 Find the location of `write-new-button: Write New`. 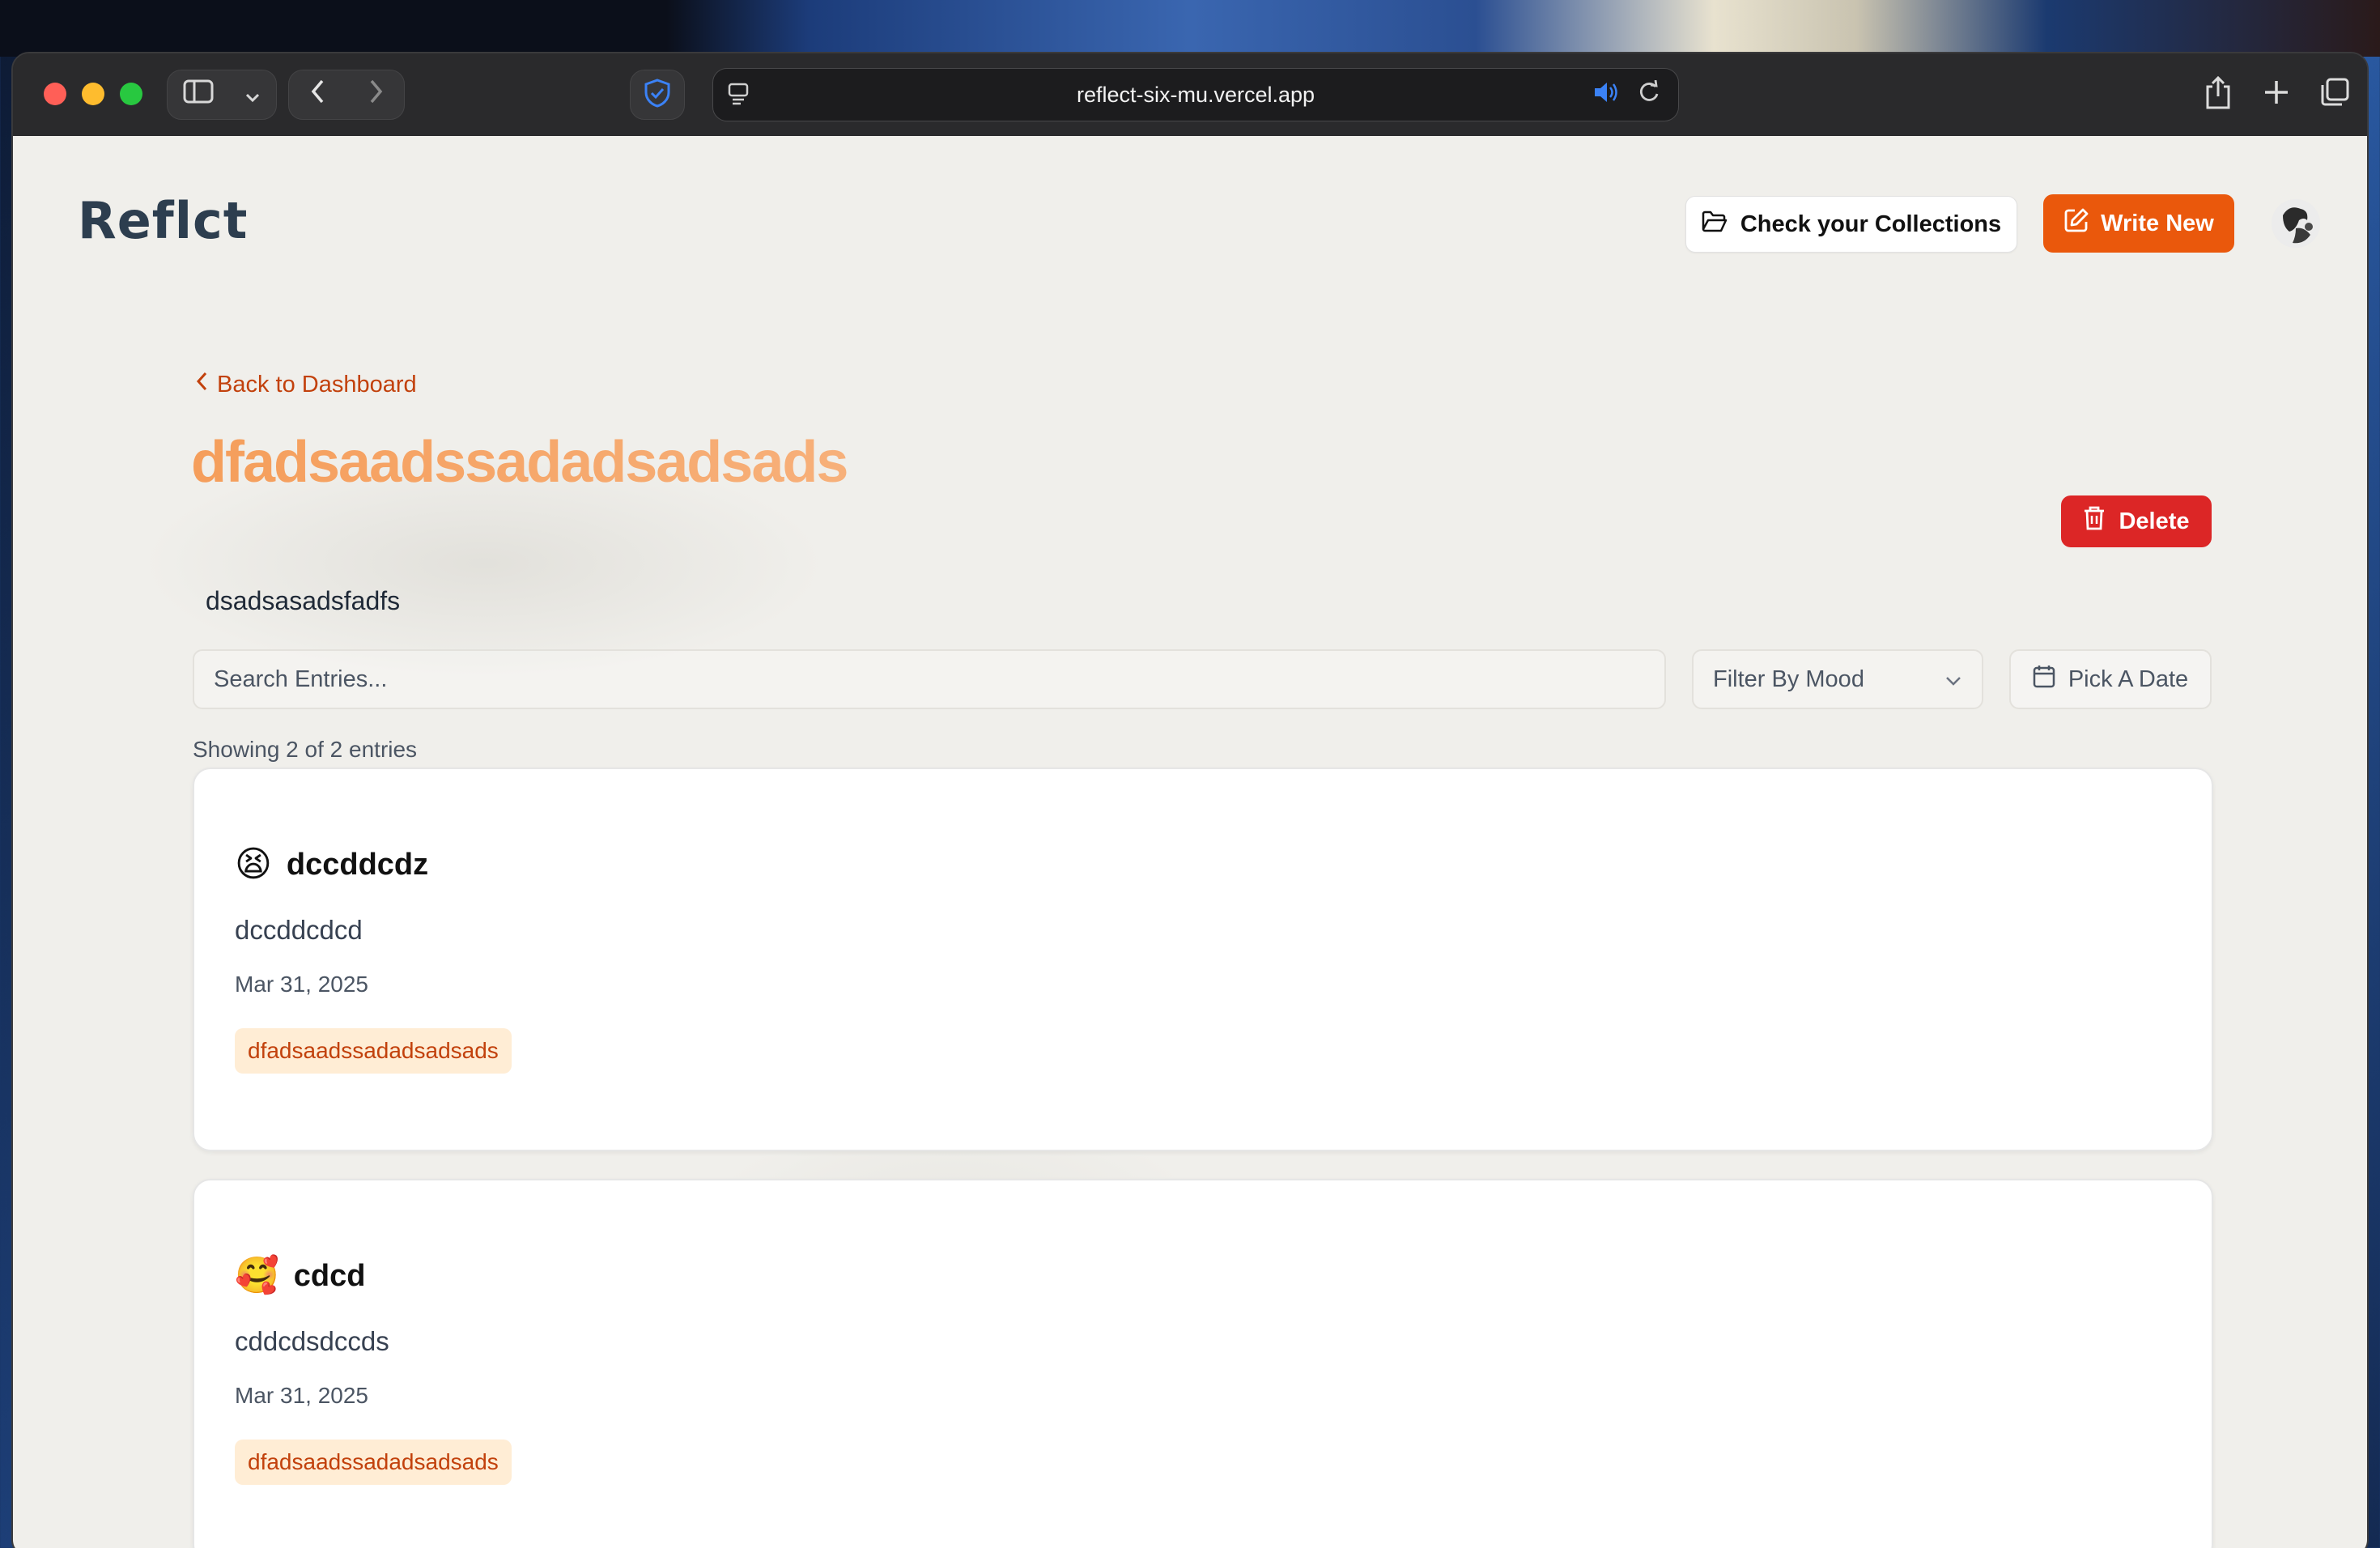

write-new-button: Write New is located at coordinates (2139, 223).